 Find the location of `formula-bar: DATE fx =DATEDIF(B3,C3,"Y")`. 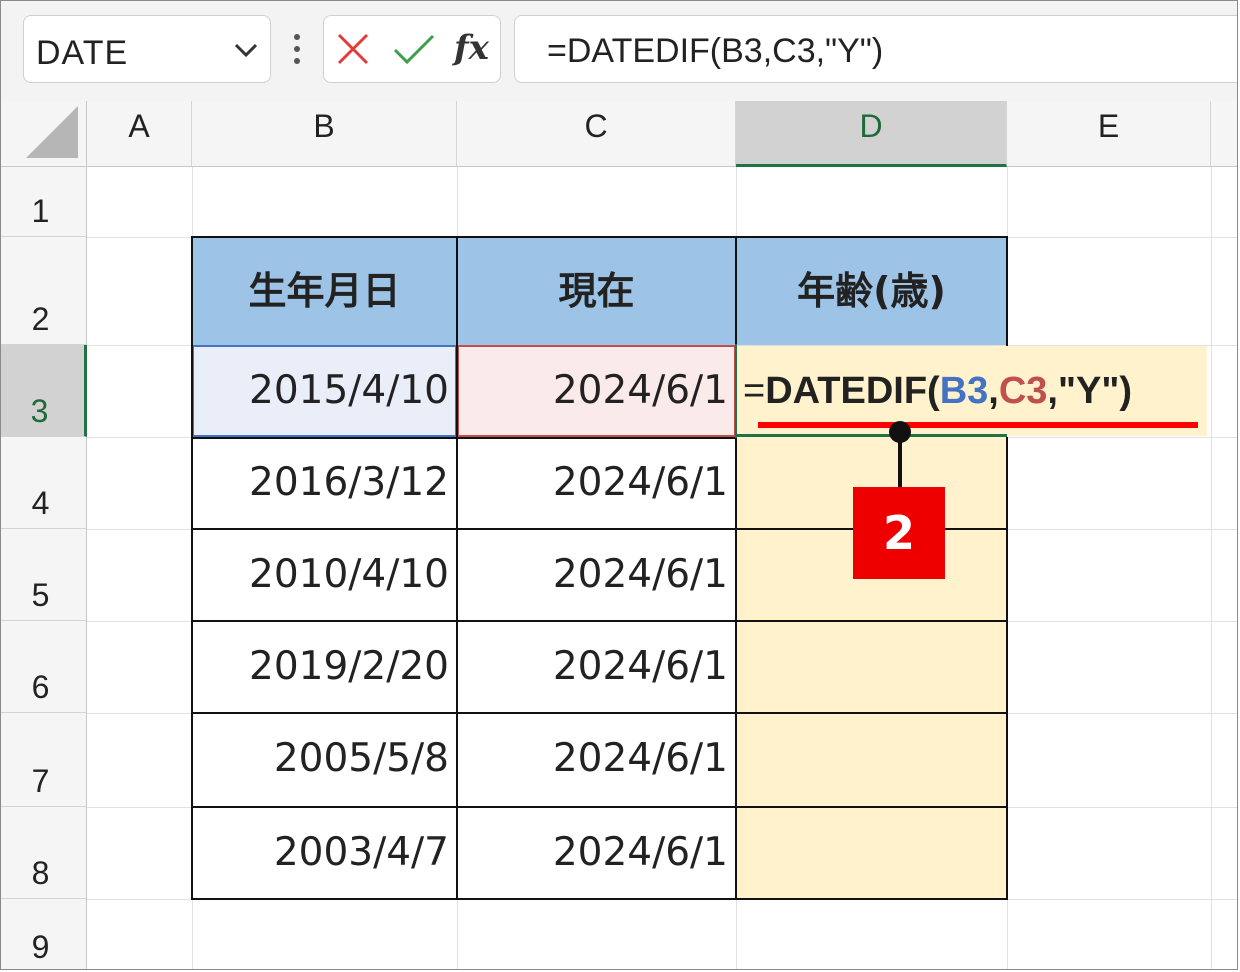

formula-bar: DATE fx =DATEDIF(B3,C3,"Y") is located at coordinates (619, 51).